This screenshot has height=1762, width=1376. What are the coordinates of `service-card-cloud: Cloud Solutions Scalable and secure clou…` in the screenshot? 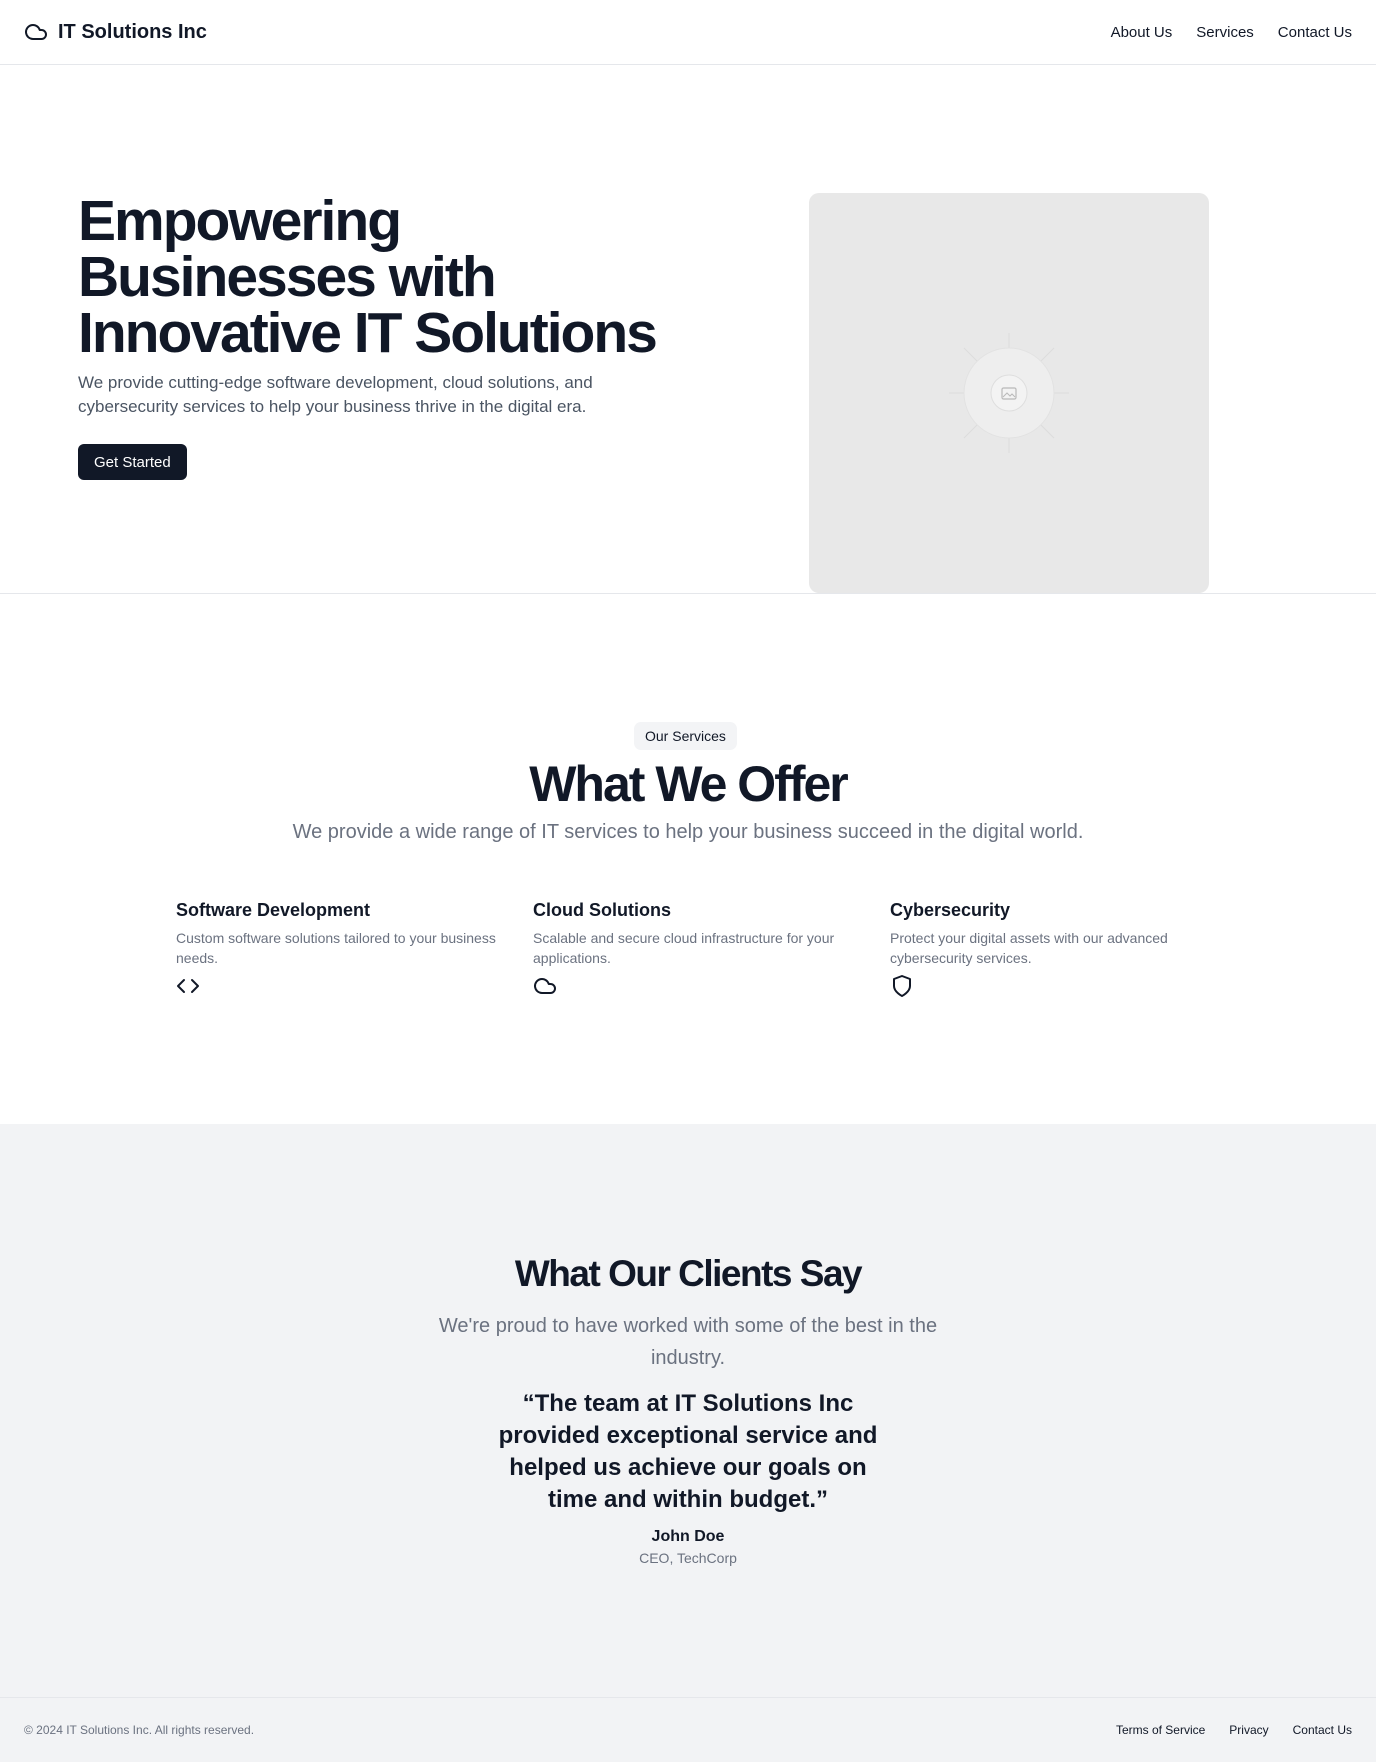 It's located at (693, 950).